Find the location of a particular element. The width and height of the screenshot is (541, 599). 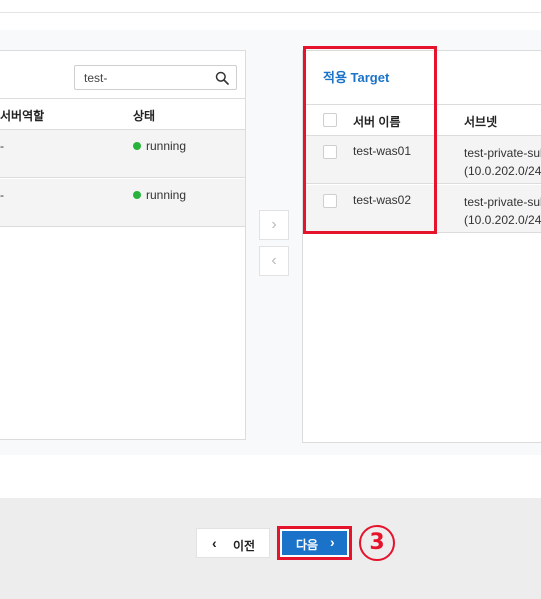

next-button: 다음 › is located at coordinates (314, 543).